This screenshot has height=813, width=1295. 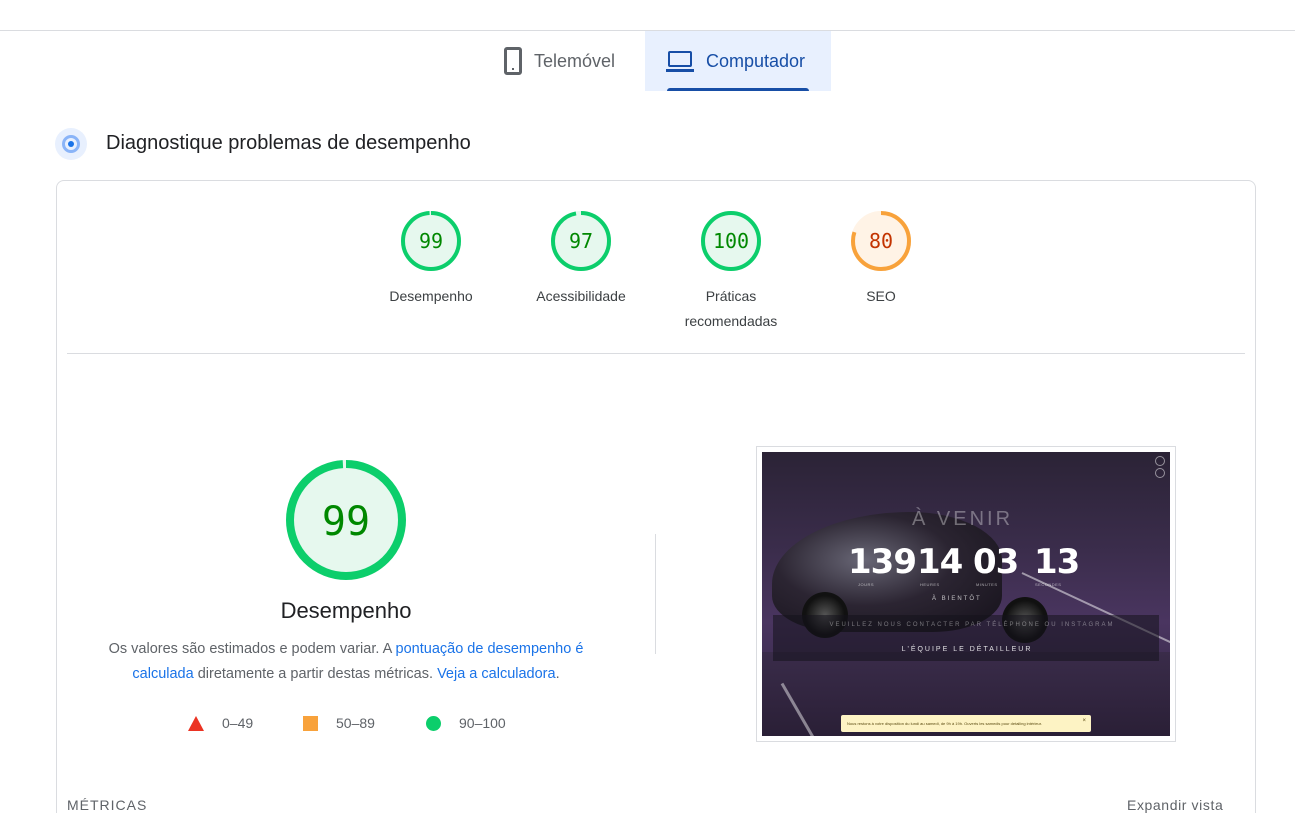 I want to click on orange-square-icon, so click(x=310, y=723).